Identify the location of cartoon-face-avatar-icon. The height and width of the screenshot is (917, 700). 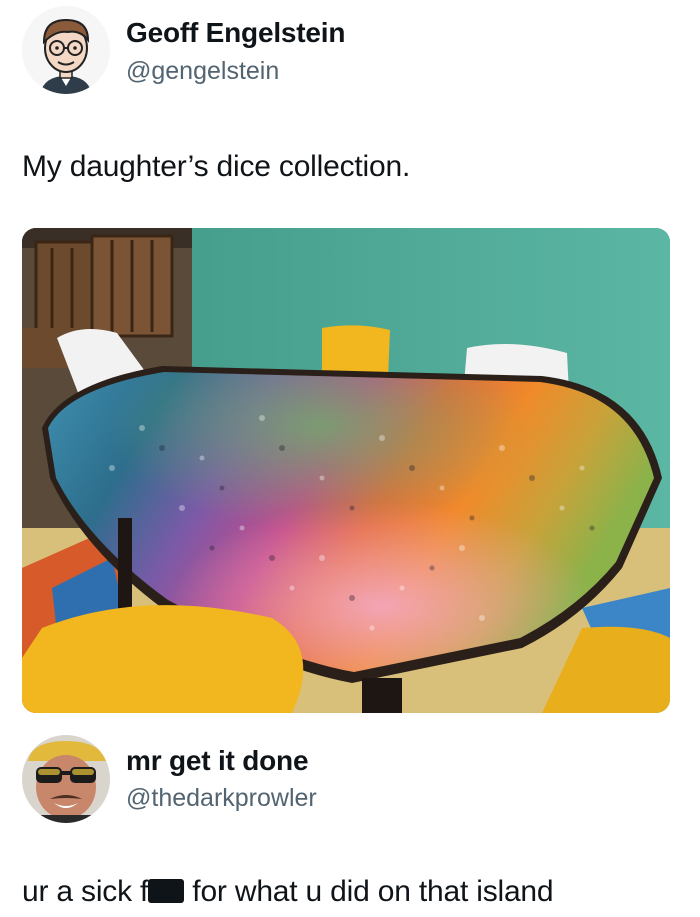
(66, 50).